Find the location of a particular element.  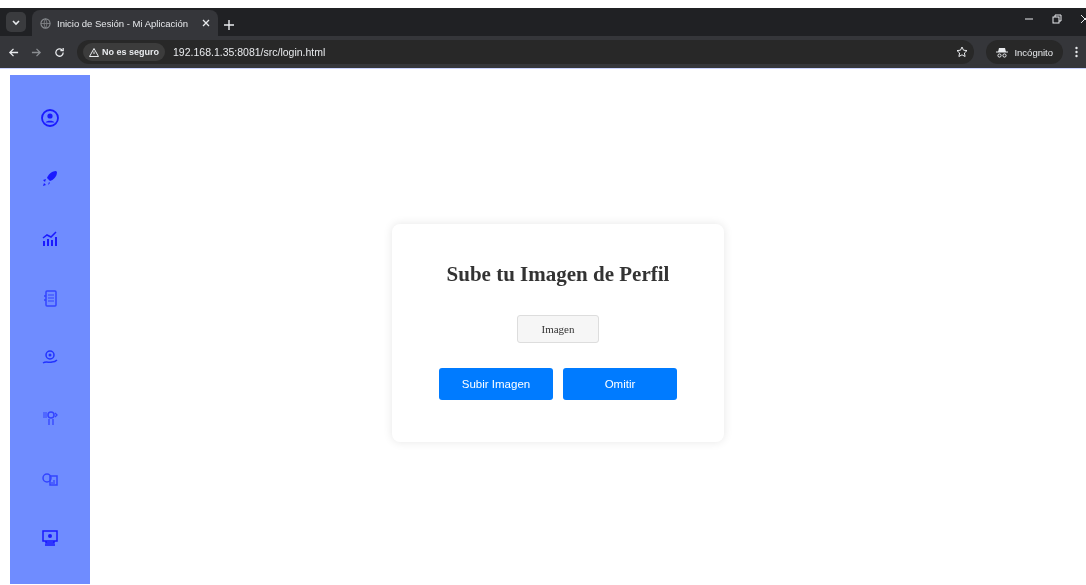

chevron-down-icon is located at coordinates (16, 22).